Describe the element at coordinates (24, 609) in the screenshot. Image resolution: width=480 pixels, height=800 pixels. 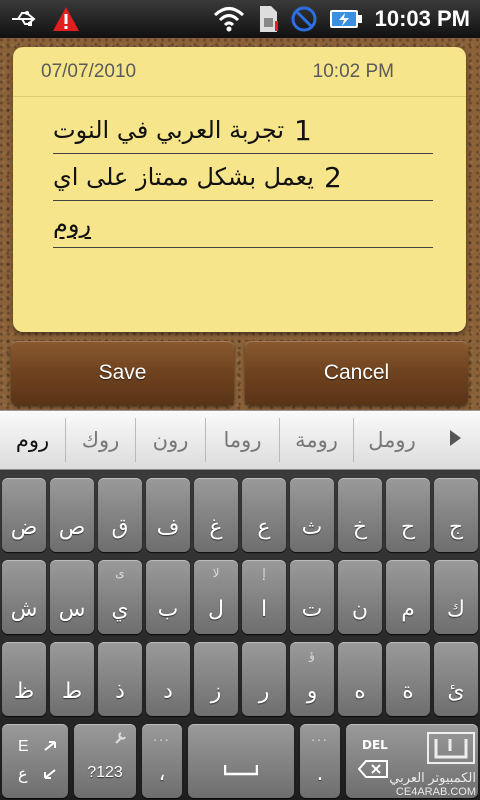
I see `key-label: ش` at that location.